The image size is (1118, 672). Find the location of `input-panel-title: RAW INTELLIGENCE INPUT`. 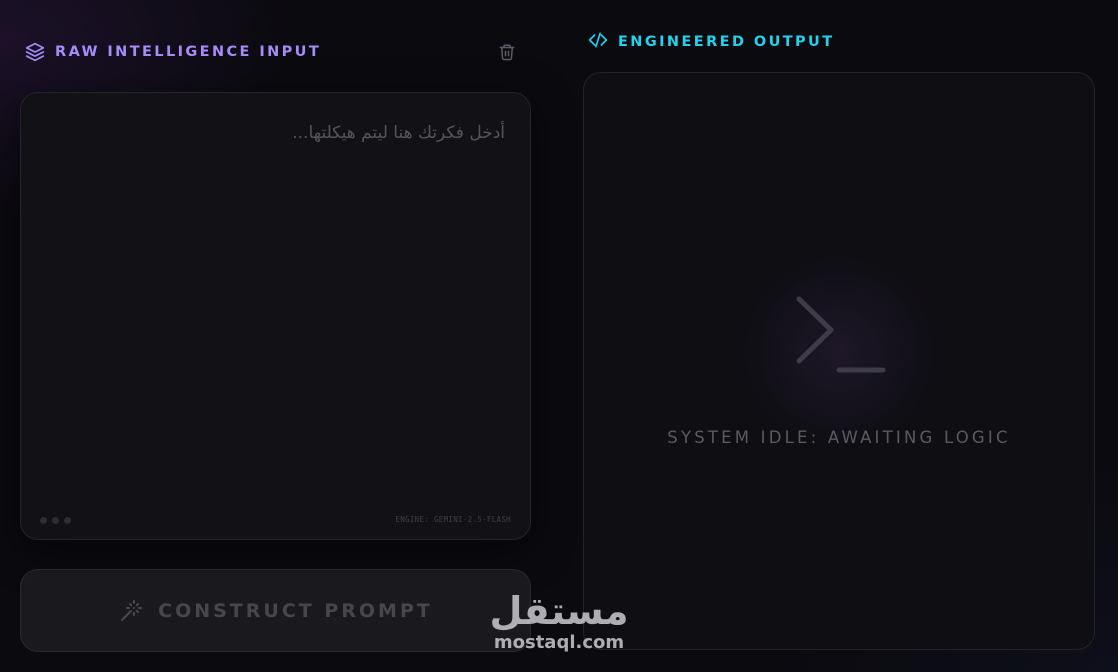

input-panel-title: RAW INTELLIGENCE INPUT is located at coordinates (188, 52).